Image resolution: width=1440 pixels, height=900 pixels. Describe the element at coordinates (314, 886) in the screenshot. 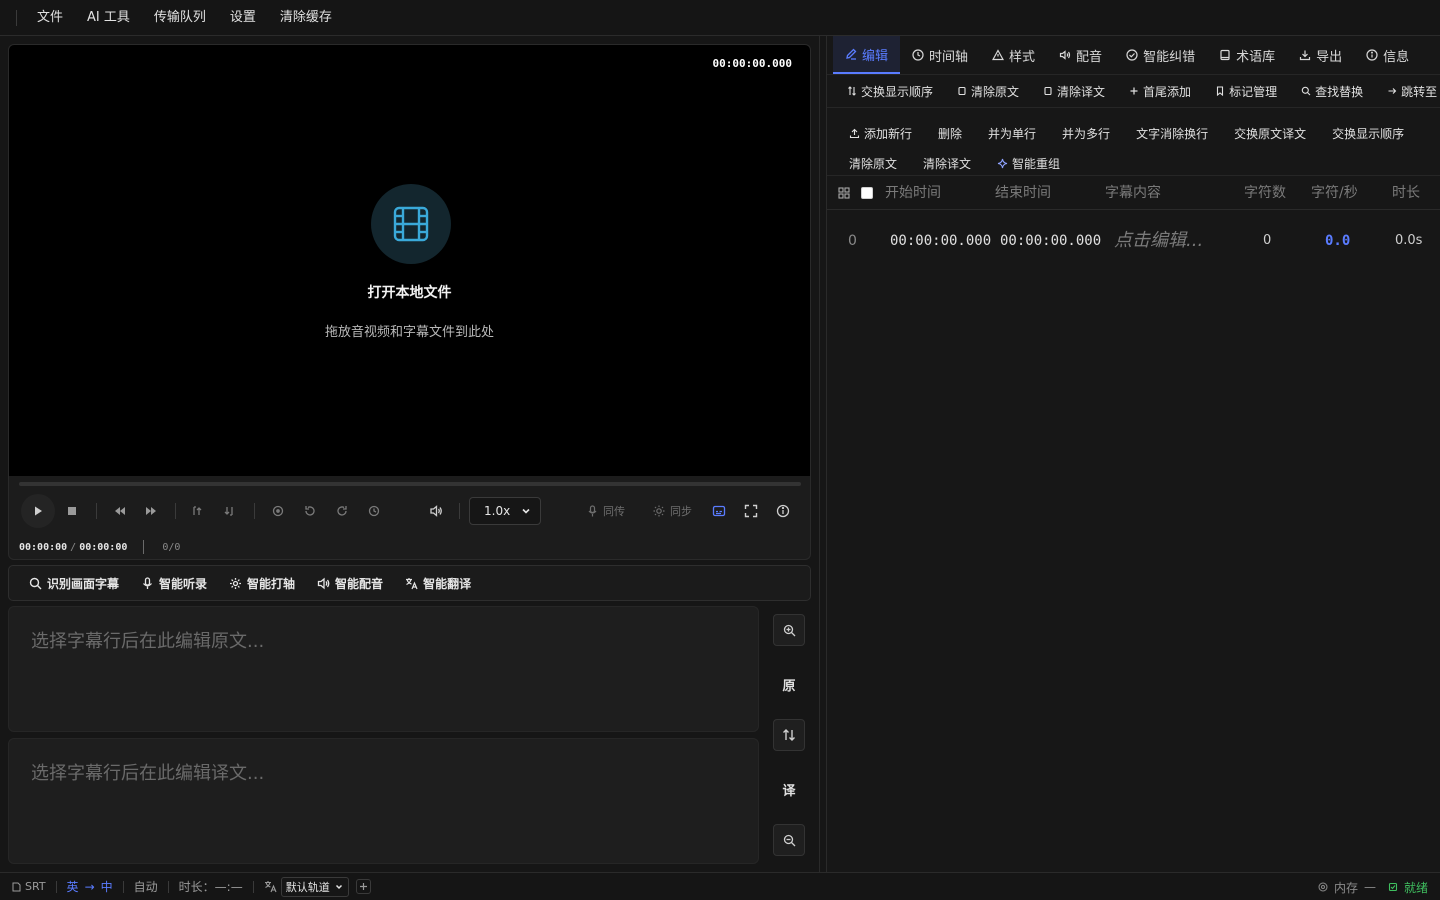

I see `track-select: 默认轨道` at that location.